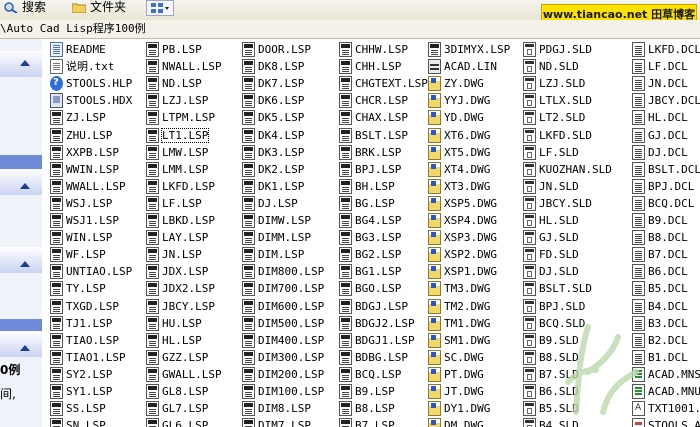 The height and width of the screenshot is (427, 700). Describe the element at coordinates (663, 357) in the screenshot. I see `file-item: B1.DCL` at that location.